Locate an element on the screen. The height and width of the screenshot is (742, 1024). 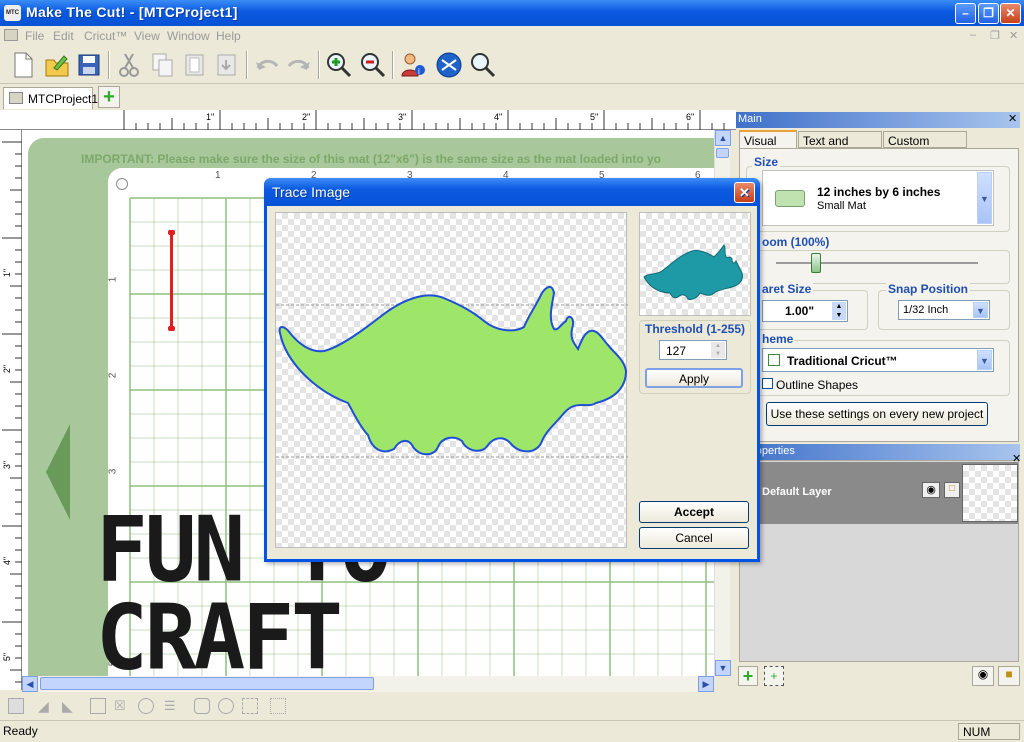
paste-in-place-icon is located at coordinates (227, 65).